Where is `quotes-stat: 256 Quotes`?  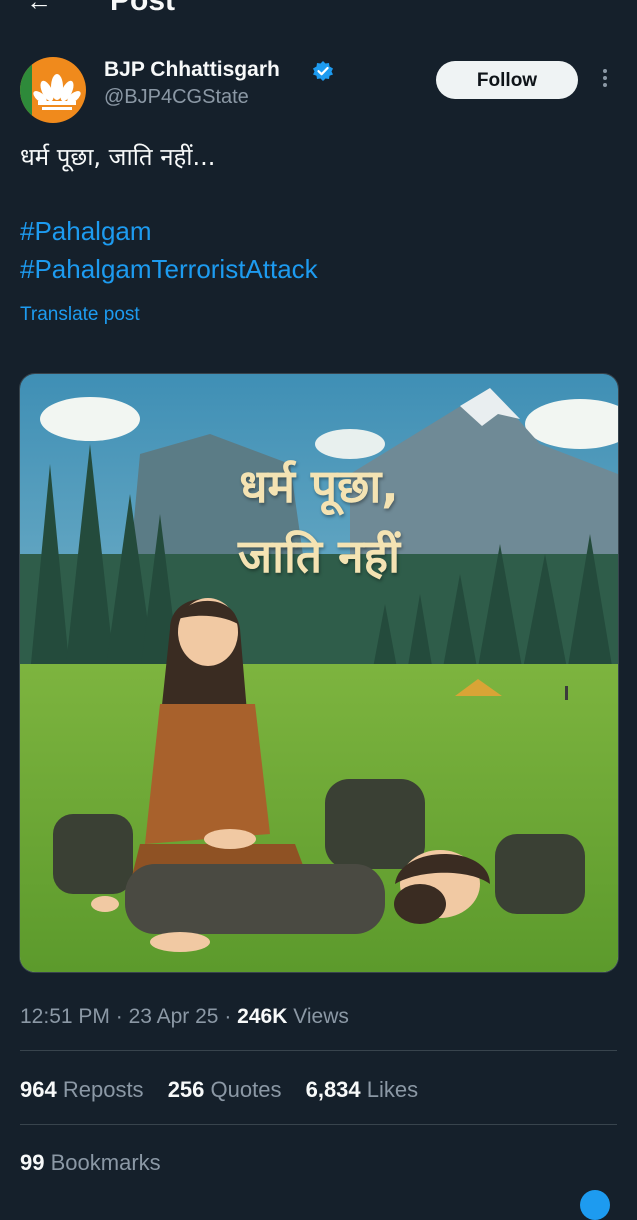 quotes-stat: 256 Quotes is located at coordinates (225, 1089).